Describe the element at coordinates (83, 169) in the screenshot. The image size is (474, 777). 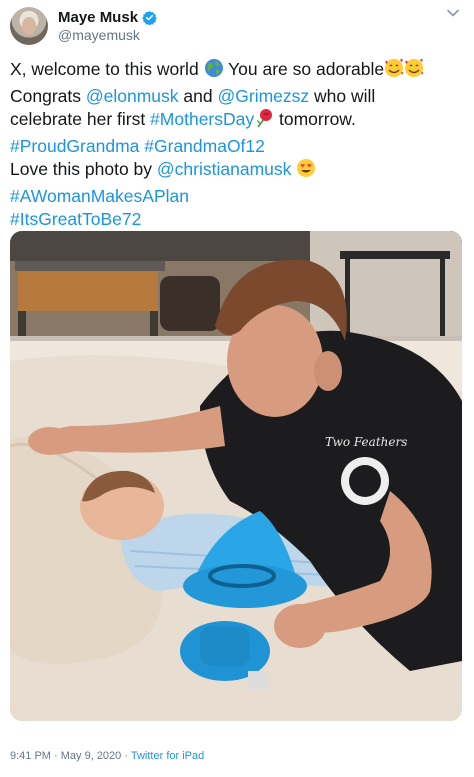
I see `tweet-text-segment: Love this photo by` at that location.